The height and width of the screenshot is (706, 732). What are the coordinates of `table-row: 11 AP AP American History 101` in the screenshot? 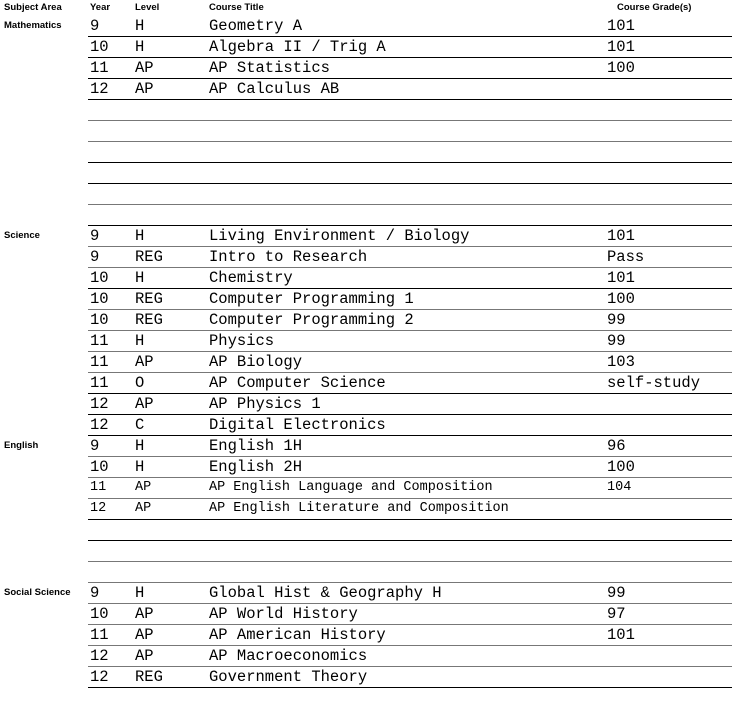 It's located at (366, 635).